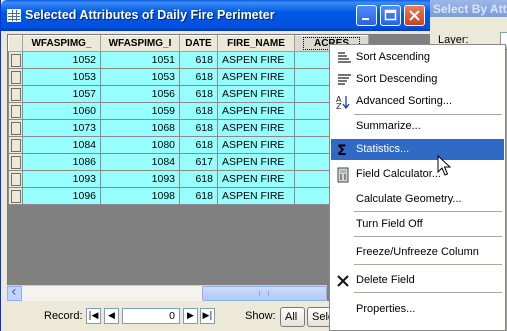 The height and width of the screenshot is (331, 507). What do you see at coordinates (15, 43) in the screenshot?
I see `corner-cell` at bounding box center [15, 43].